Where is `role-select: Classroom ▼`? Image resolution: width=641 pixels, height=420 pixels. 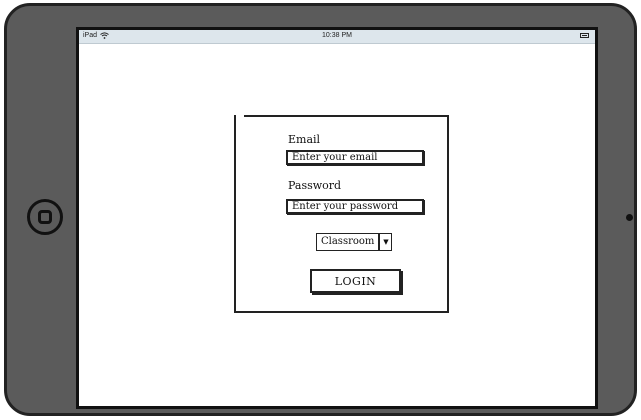 role-select: Classroom ▼ is located at coordinates (354, 242).